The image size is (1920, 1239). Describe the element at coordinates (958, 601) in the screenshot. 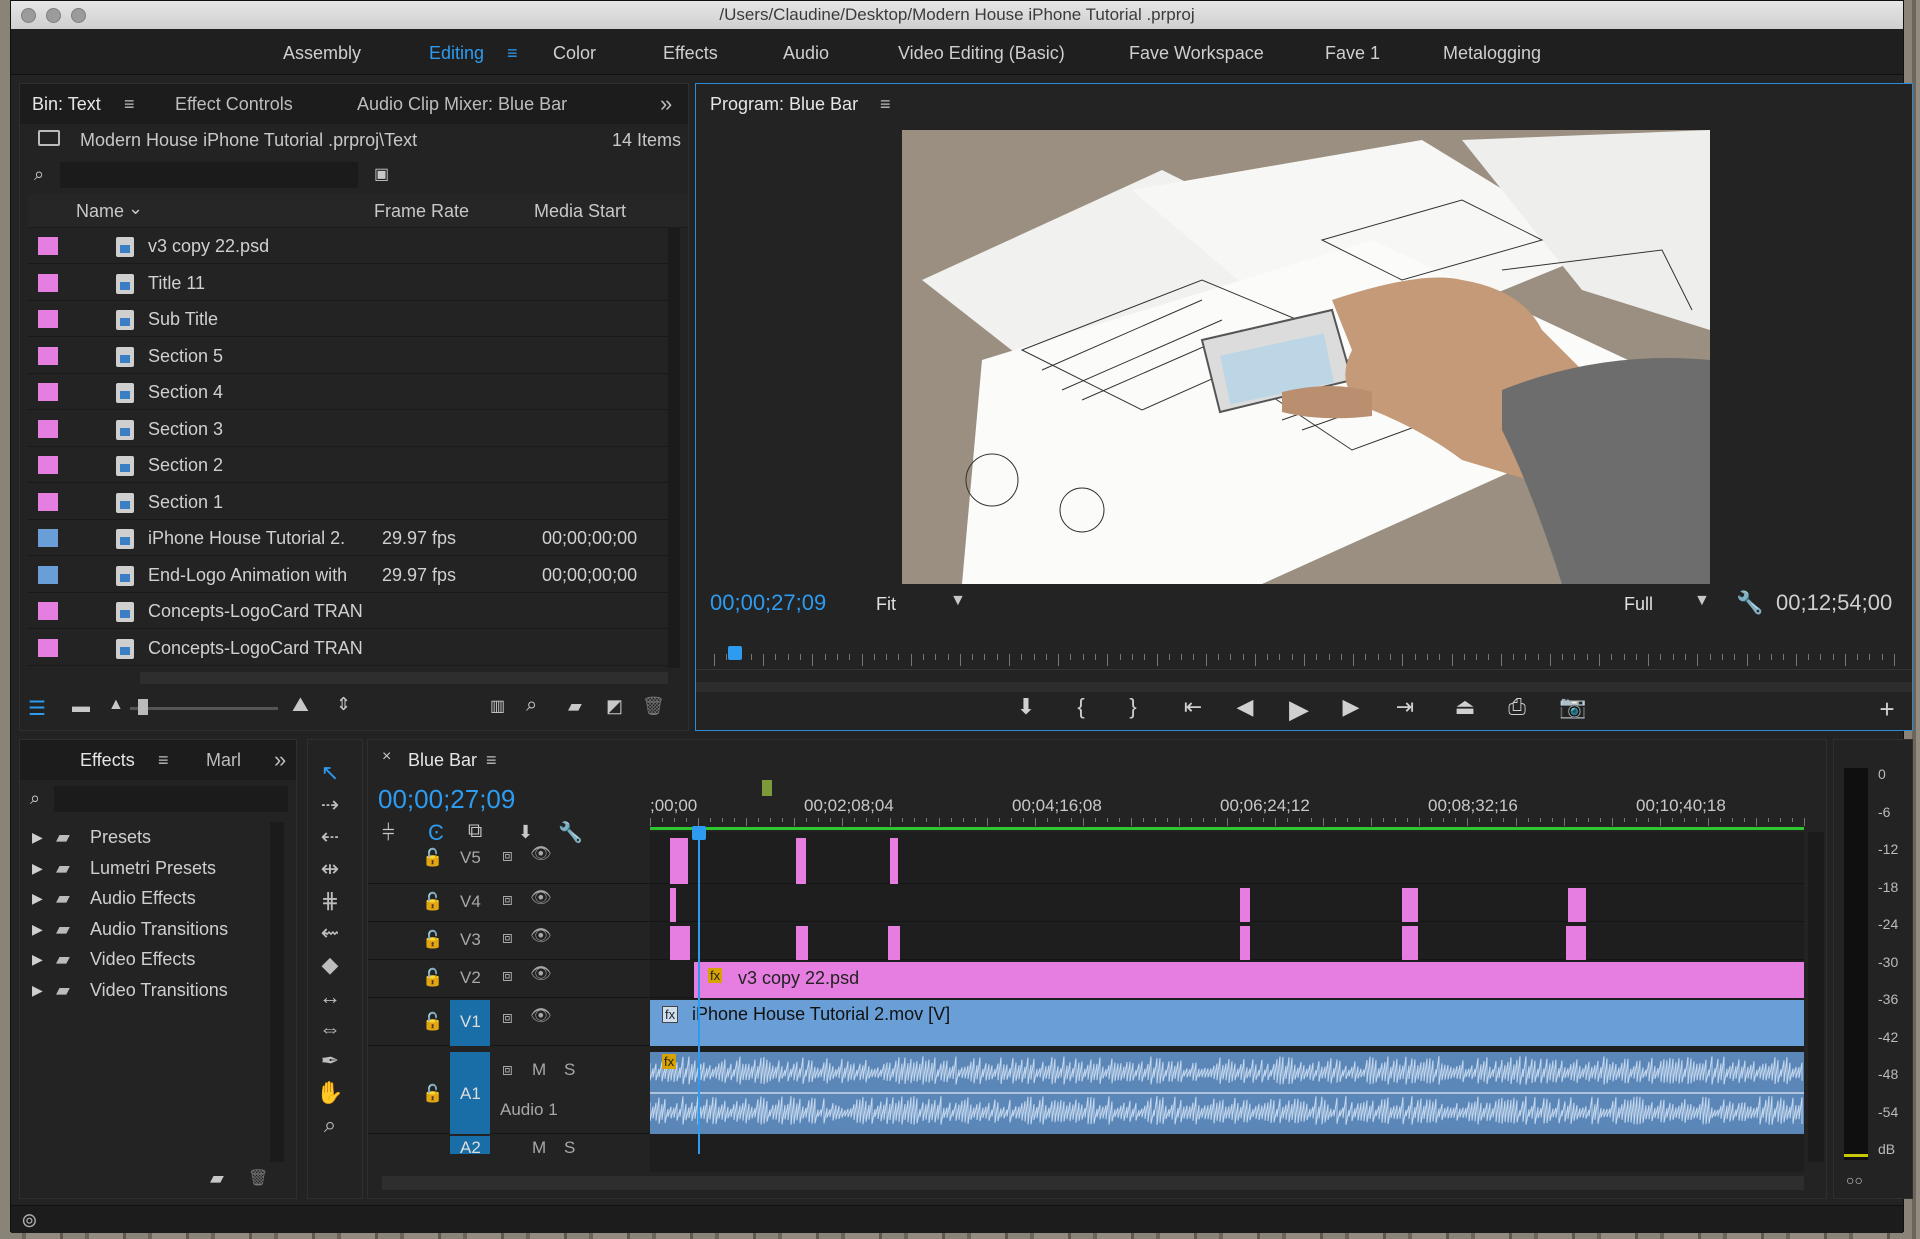

I see `fit-dropdown-arrow-icon: ▼` at that location.